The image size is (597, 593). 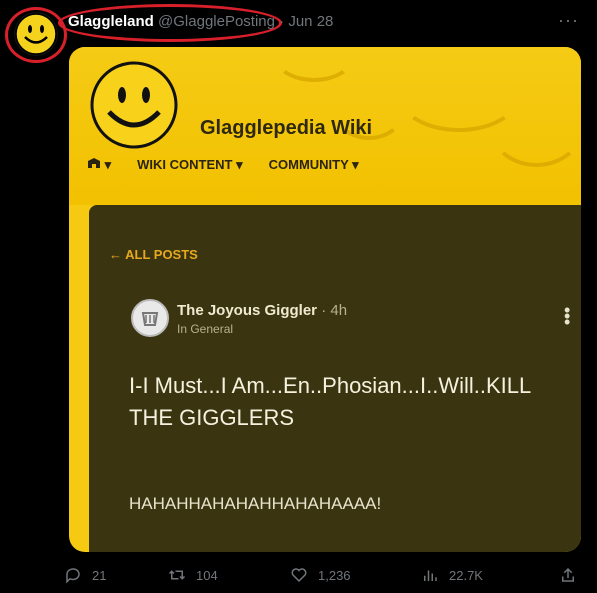 I want to click on like-count: 1,236, so click(x=334, y=575).